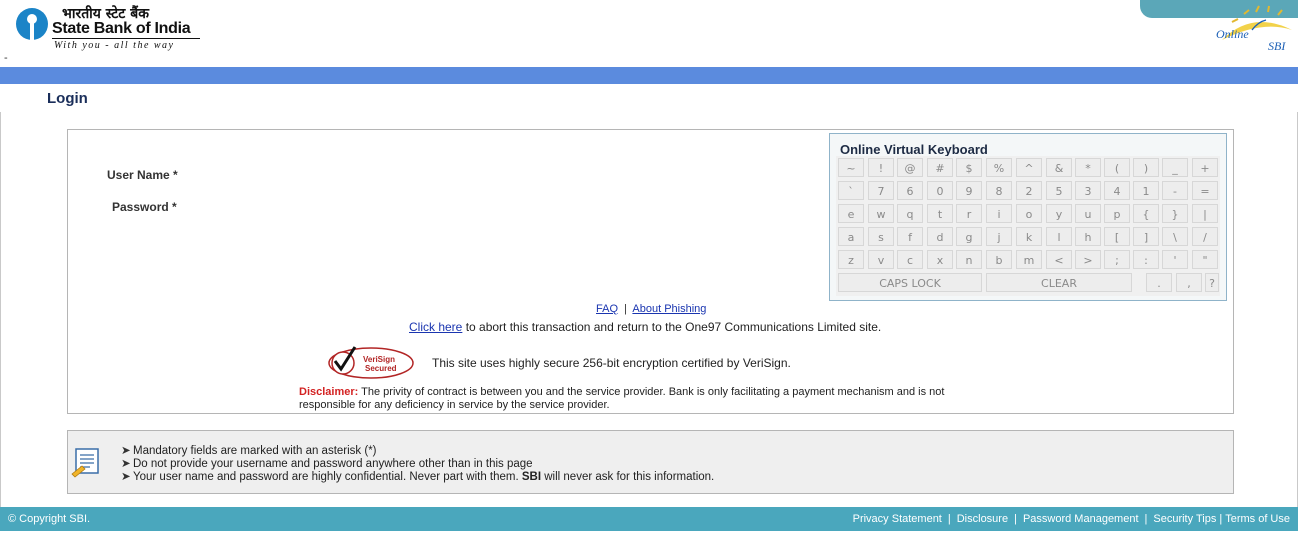 The image size is (1298, 533). I want to click on footer-link-terms: Terms of Use, so click(1257, 519).